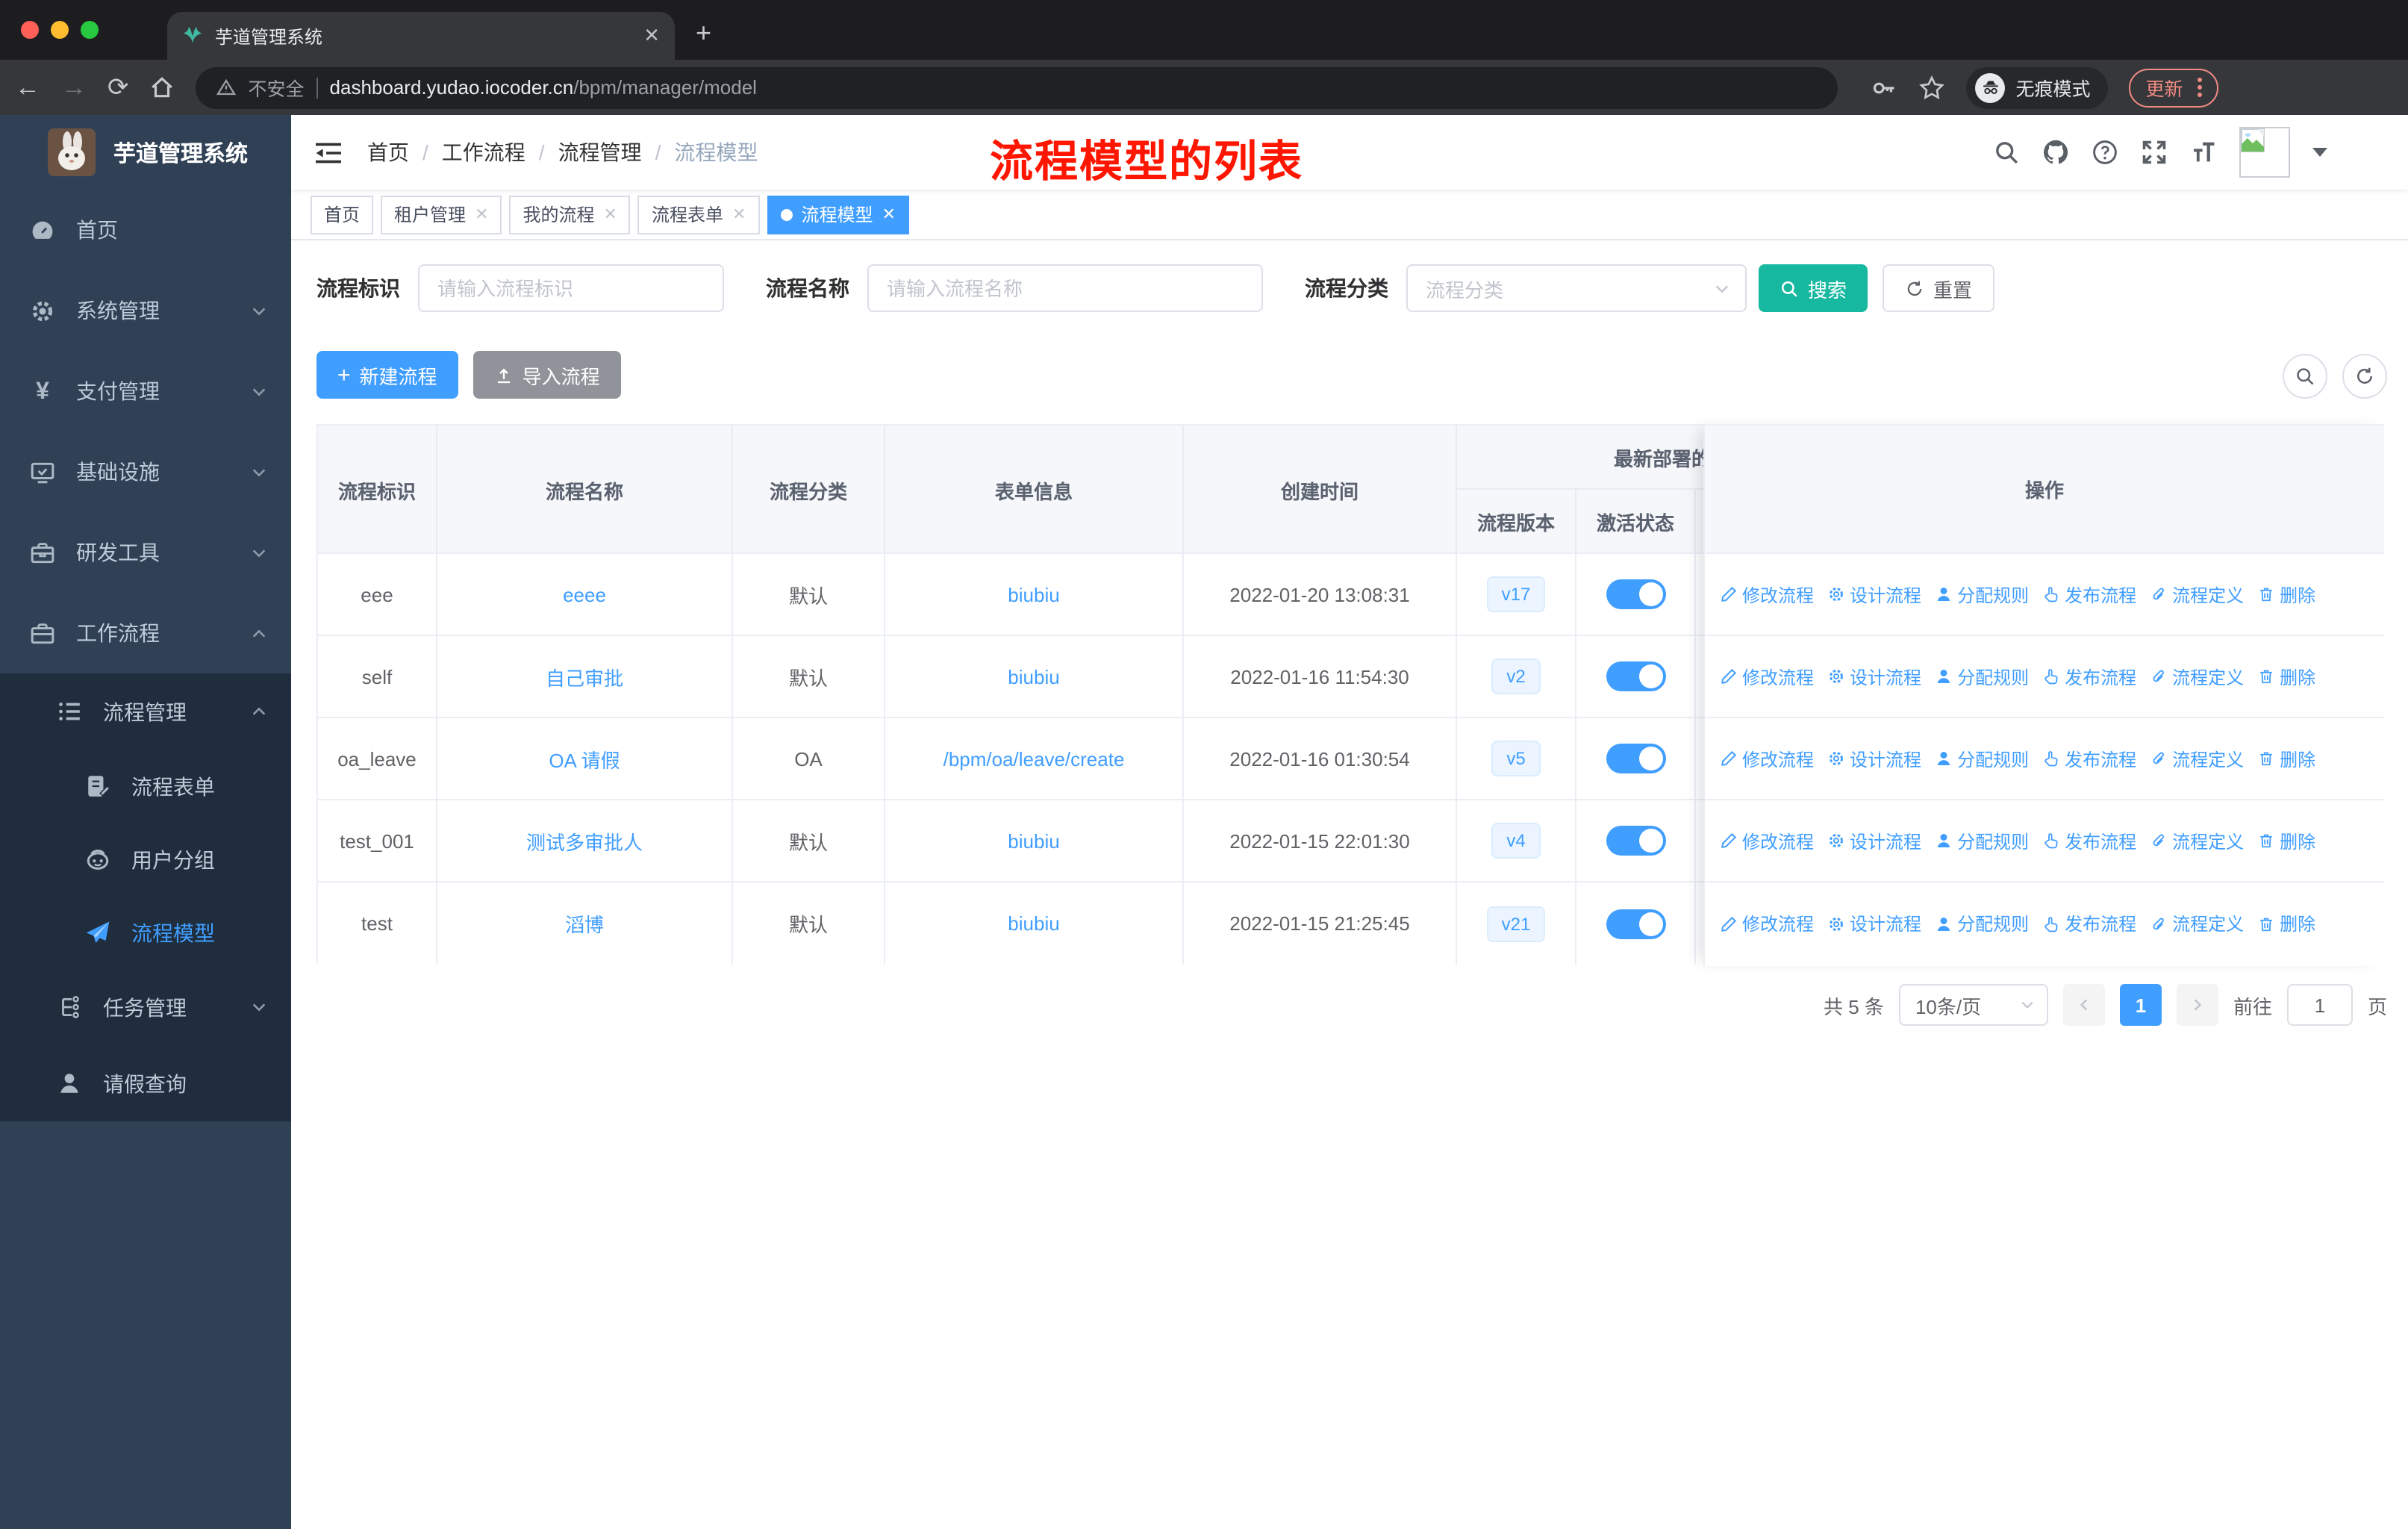 This screenshot has width=2408, height=1529. Describe the element at coordinates (585, 840) in the screenshot. I see `process-name-link: 测试多审批人` at that location.